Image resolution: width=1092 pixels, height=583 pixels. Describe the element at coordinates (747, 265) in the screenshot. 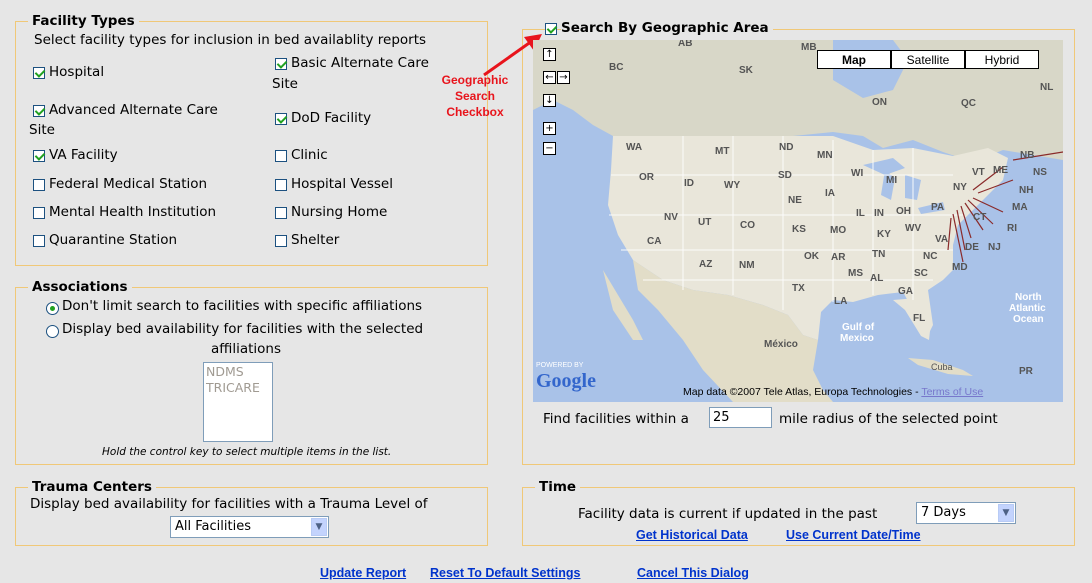

I see `map-label-nm: NM` at that location.